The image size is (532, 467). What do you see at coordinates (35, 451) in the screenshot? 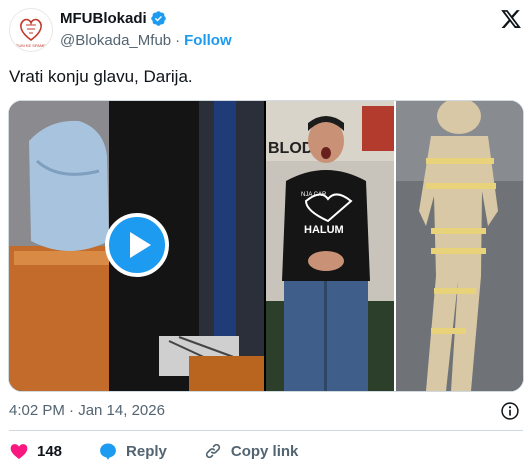
I see `like-button: 148` at bounding box center [35, 451].